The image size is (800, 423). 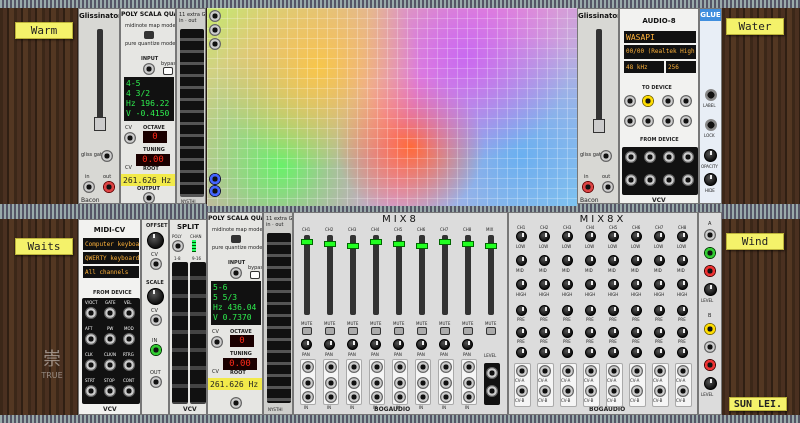 I want to click on hide-knob, so click(x=710, y=179).